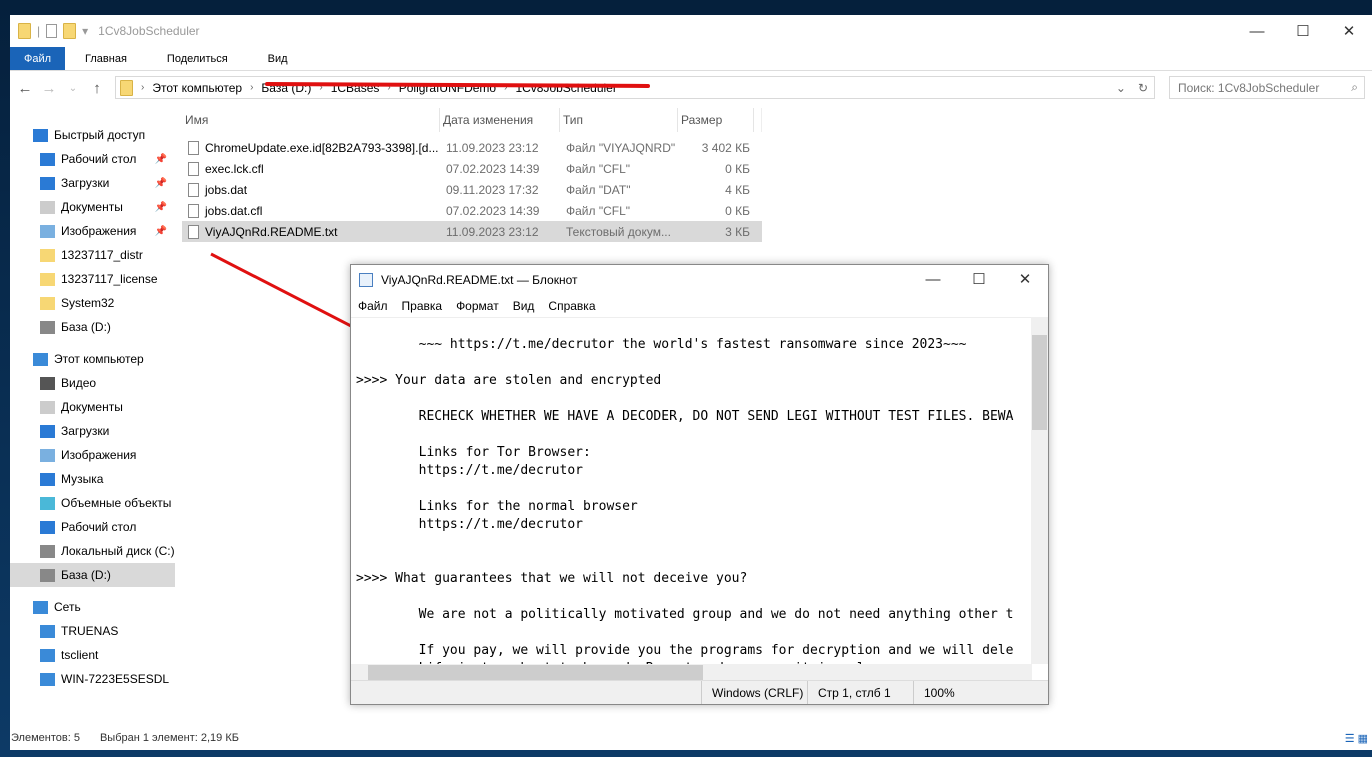  What do you see at coordinates (70, 31) in the screenshot?
I see `new-folder-icon` at bounding box center [70, 31].